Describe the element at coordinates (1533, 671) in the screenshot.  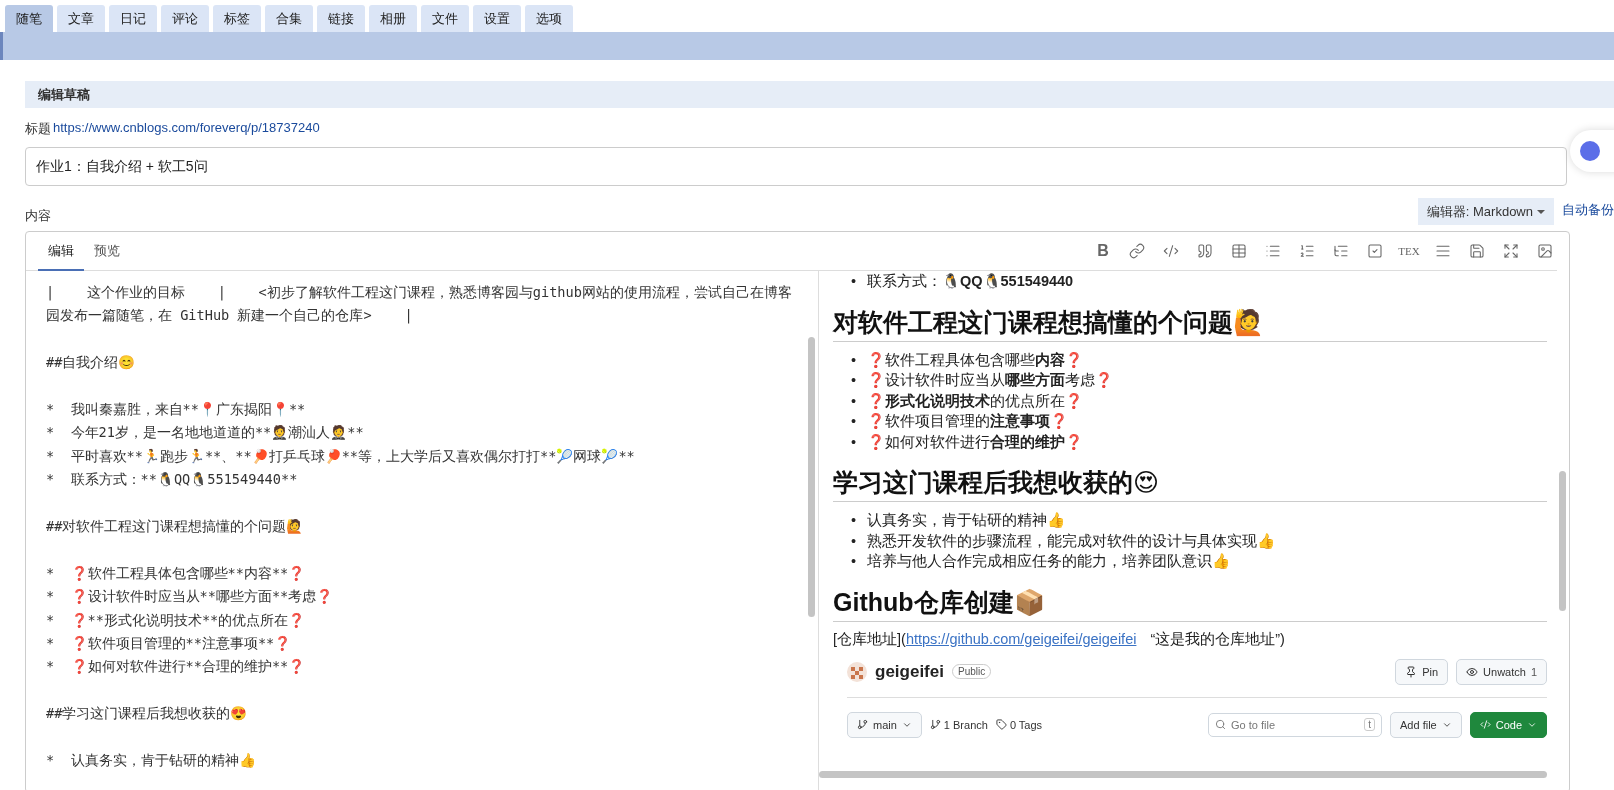
I see `watch-count: 1` at that location.